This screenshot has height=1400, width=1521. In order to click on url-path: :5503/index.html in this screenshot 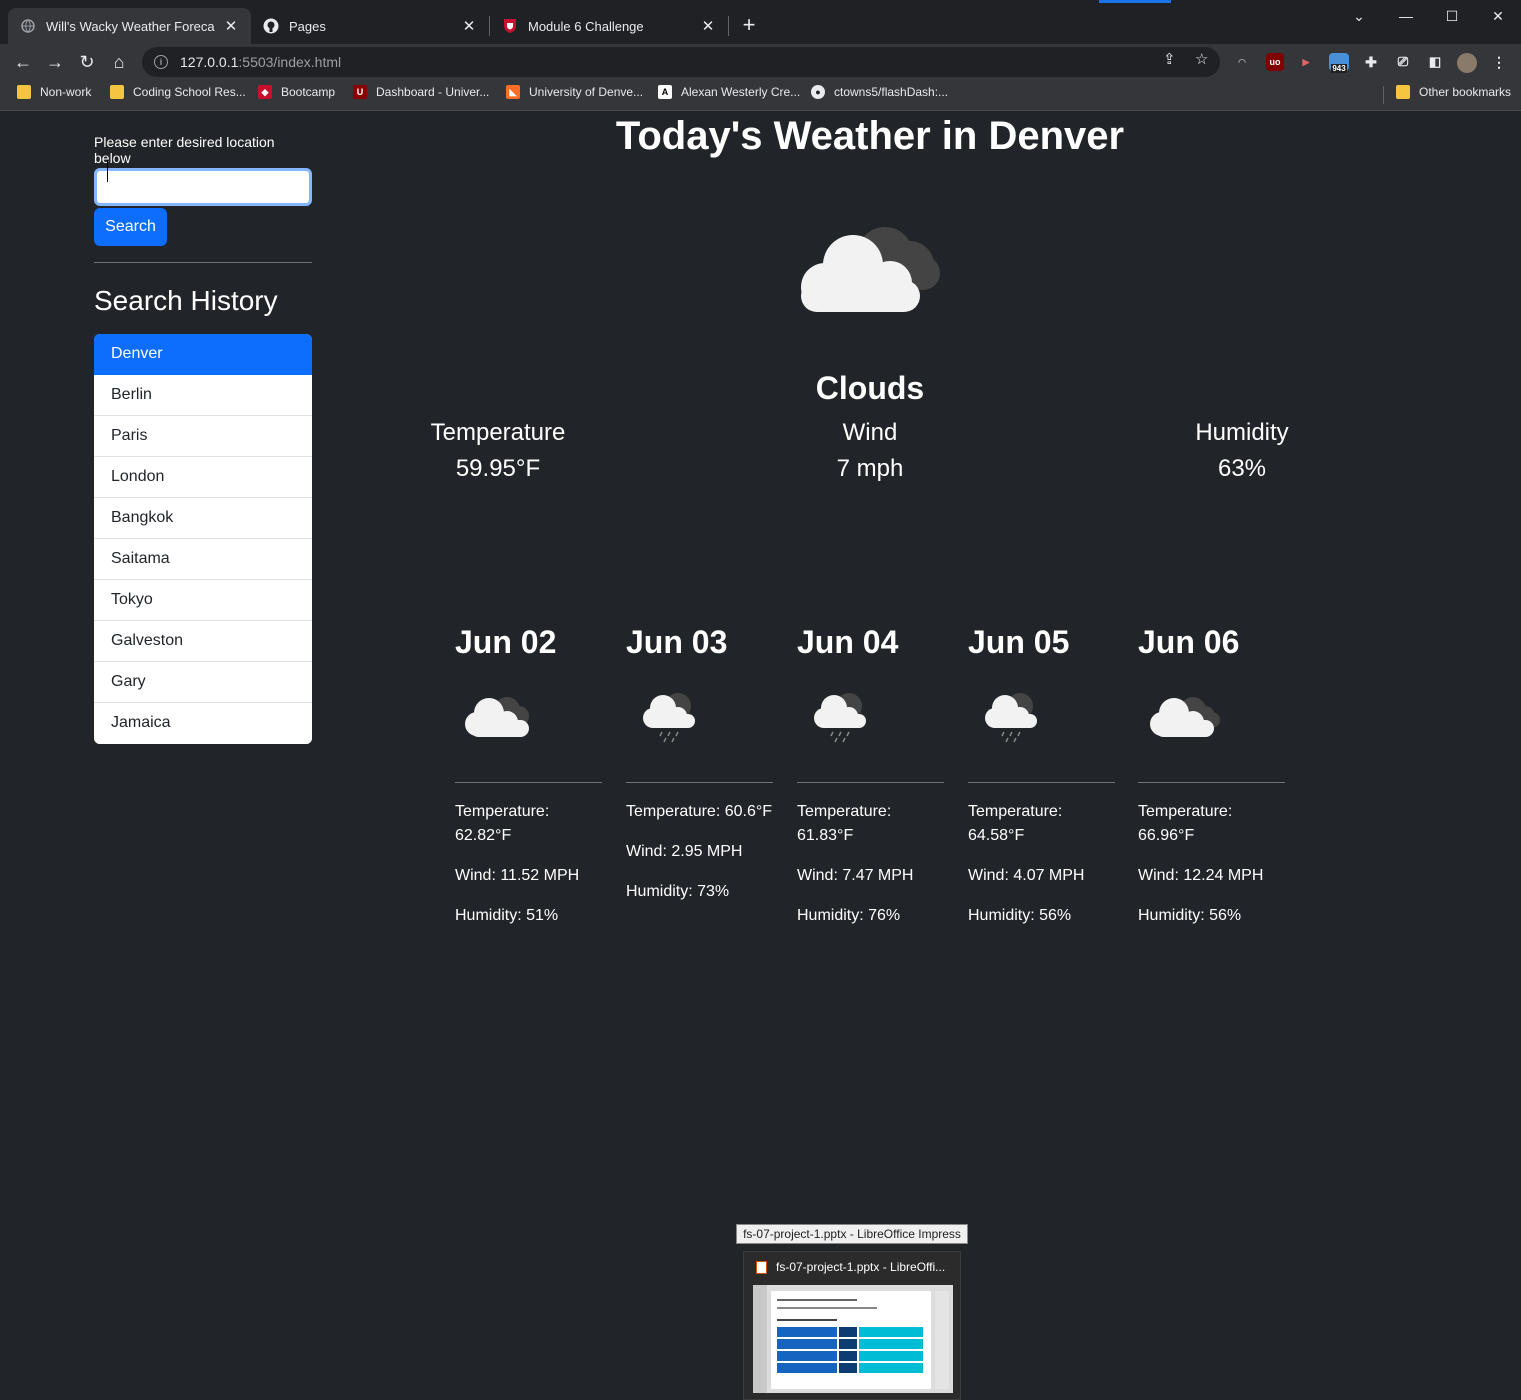, I will do `click(290, 62)`.